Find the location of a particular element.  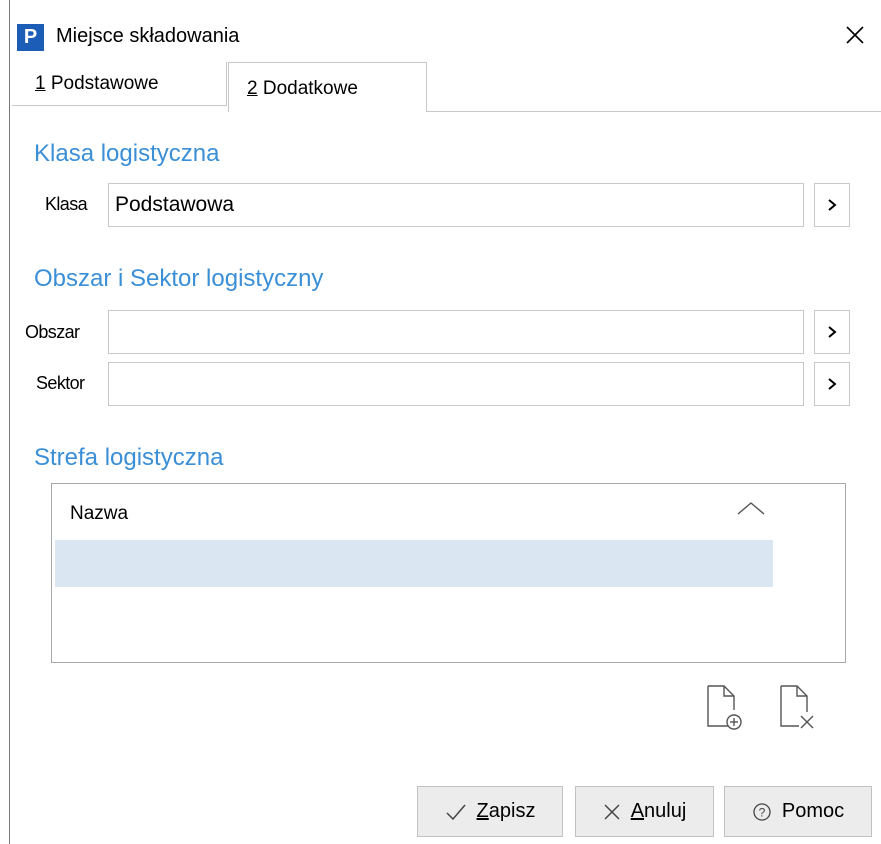

klasa-select-button is located at coordinates (832, 205).